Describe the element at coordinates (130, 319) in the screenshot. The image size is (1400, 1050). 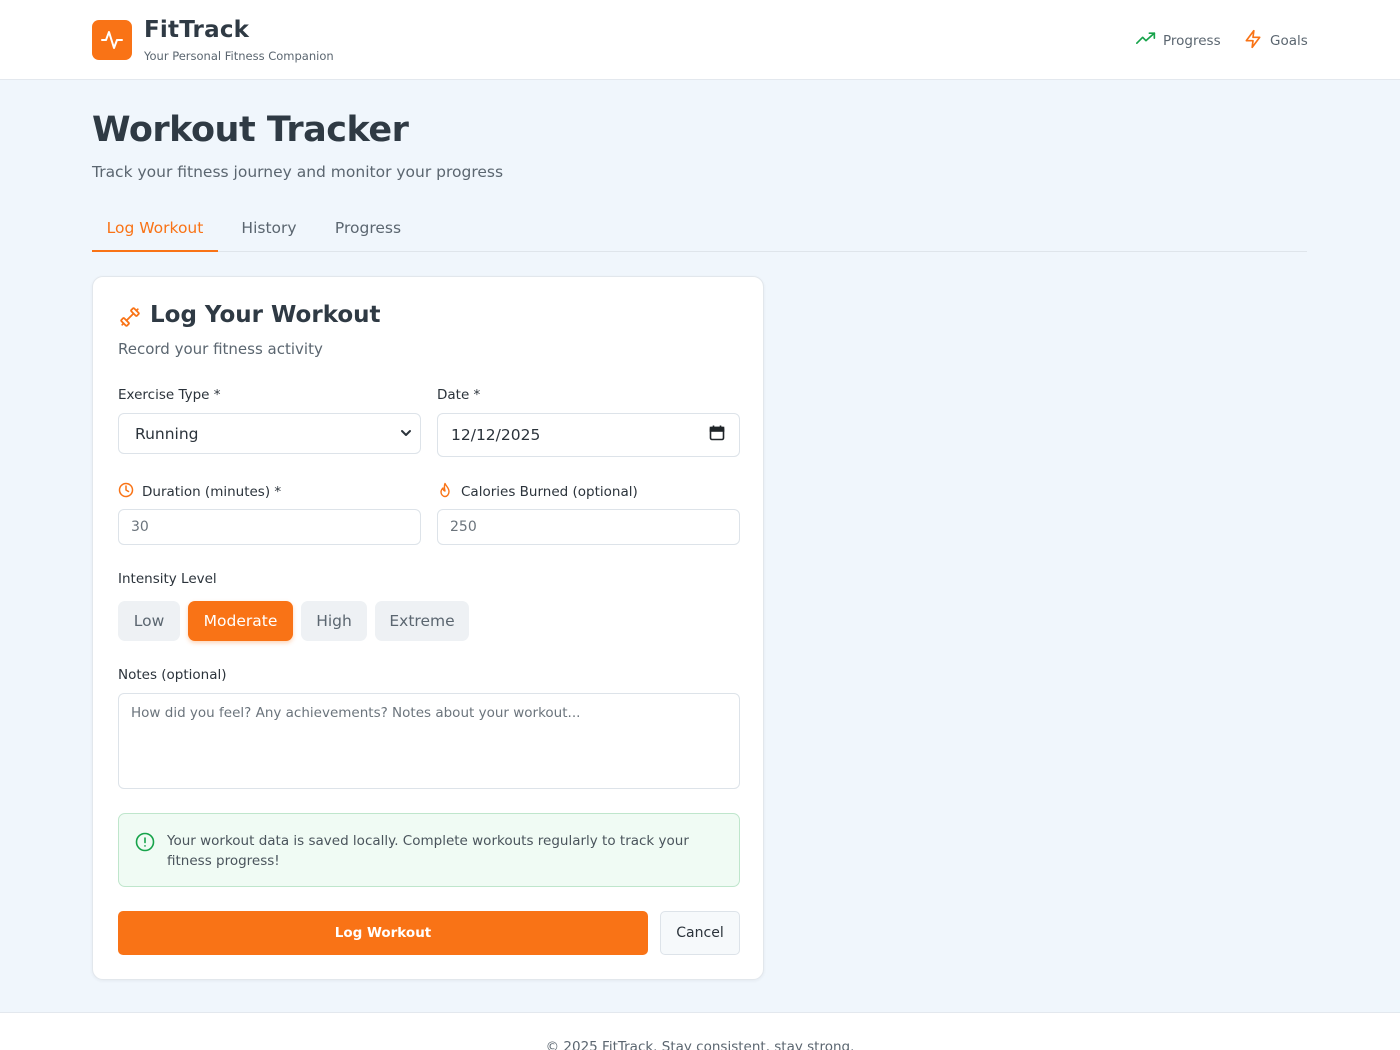
I see `dumbbell-icon` at that location.